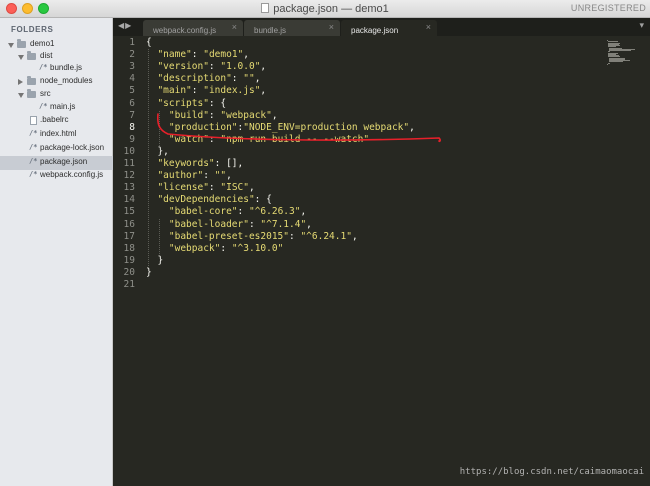  I want to click on tree-item-babelrc: .babelrc, so click(56, 121).